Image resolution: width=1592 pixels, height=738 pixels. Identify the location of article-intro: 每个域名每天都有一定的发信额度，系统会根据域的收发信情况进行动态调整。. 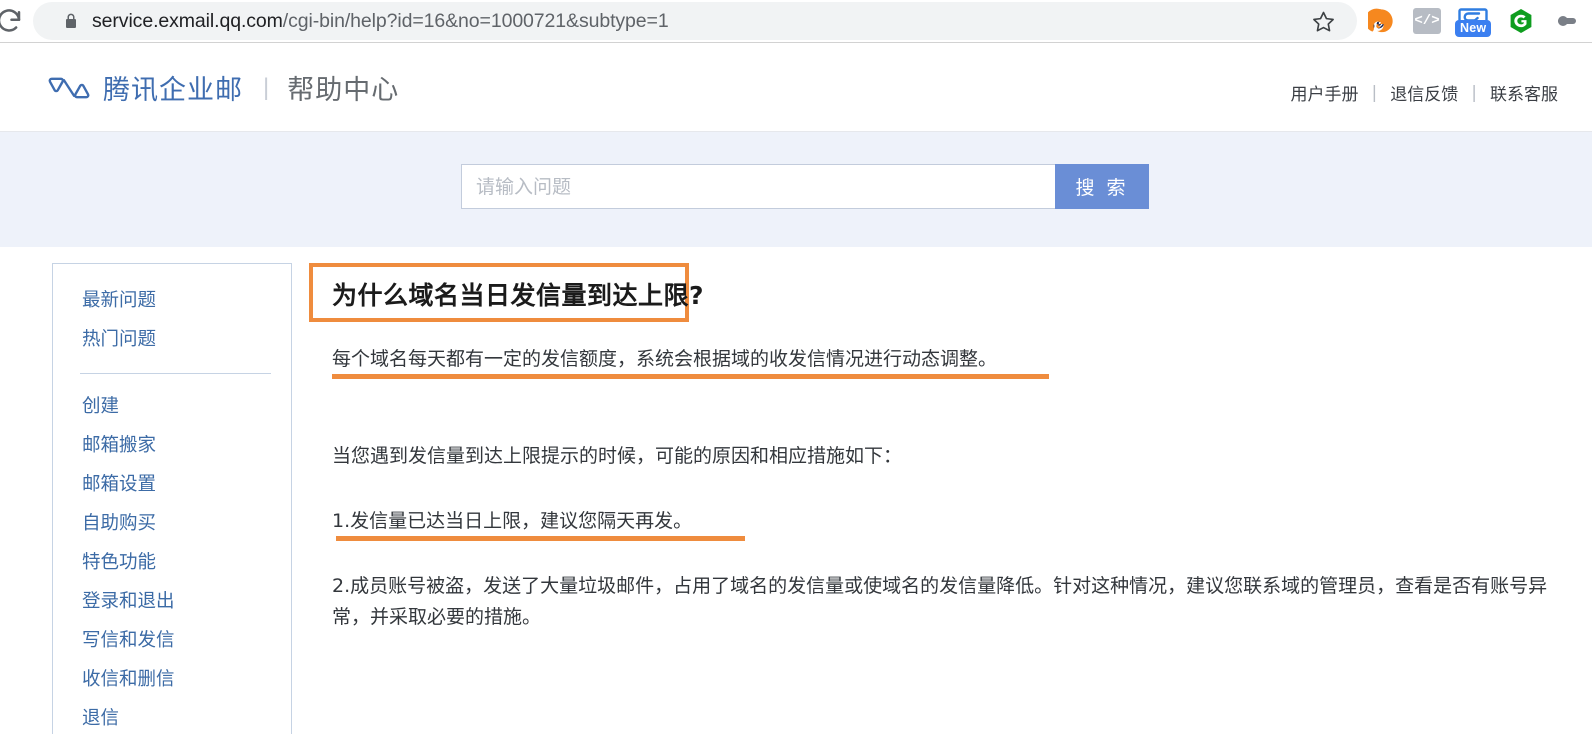
(665, 359).